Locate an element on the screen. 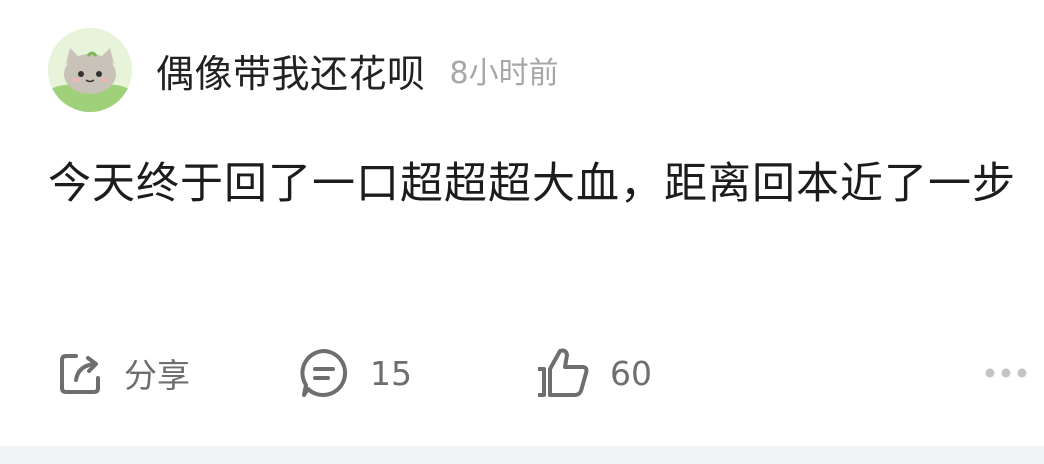 This screenshot has height=464, width=1044. avatar is located at coordinates (90, 70).